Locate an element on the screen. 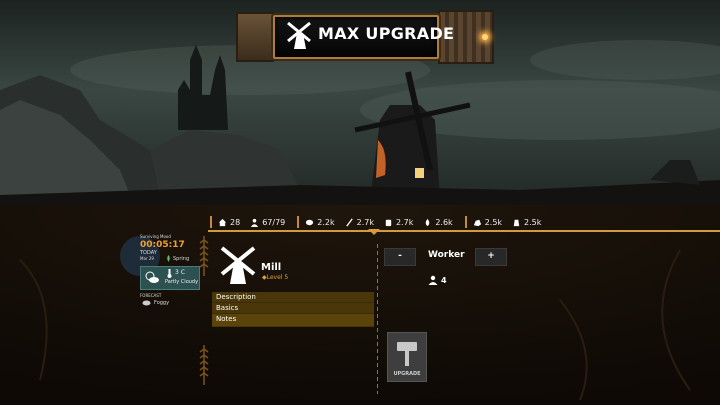  banner-left-end is located at coordinates (255, 37).